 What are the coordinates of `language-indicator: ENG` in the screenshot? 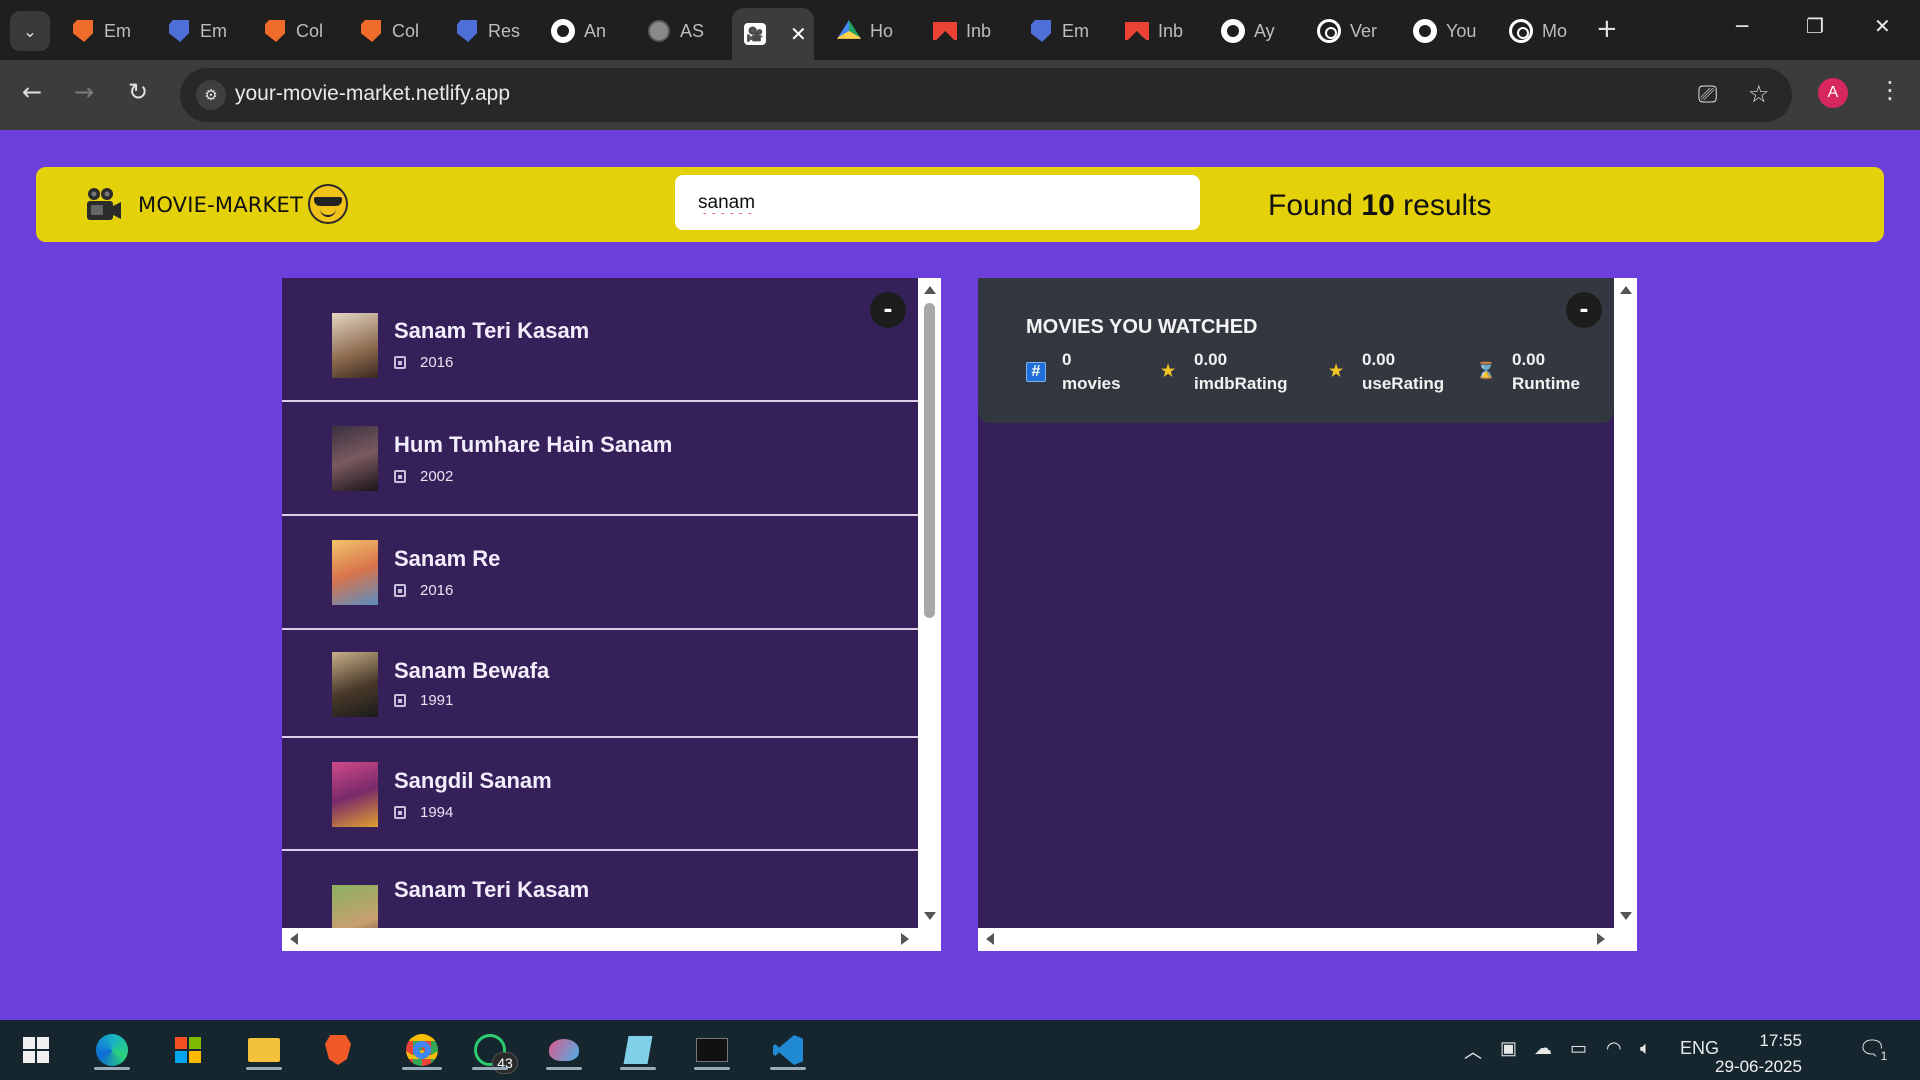 It's located at (1699, 1048).